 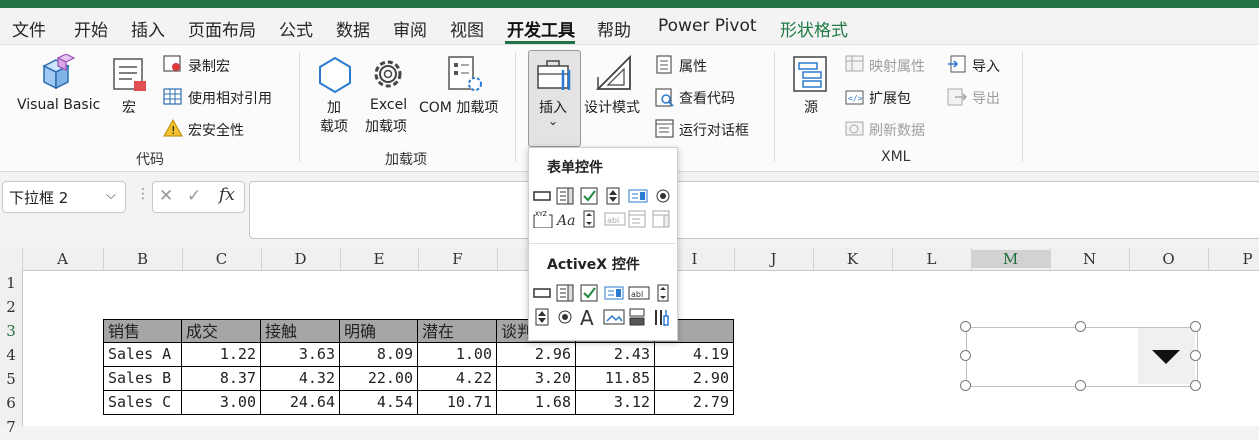 I want to click on column-header: D, so click(x=300, y=259).